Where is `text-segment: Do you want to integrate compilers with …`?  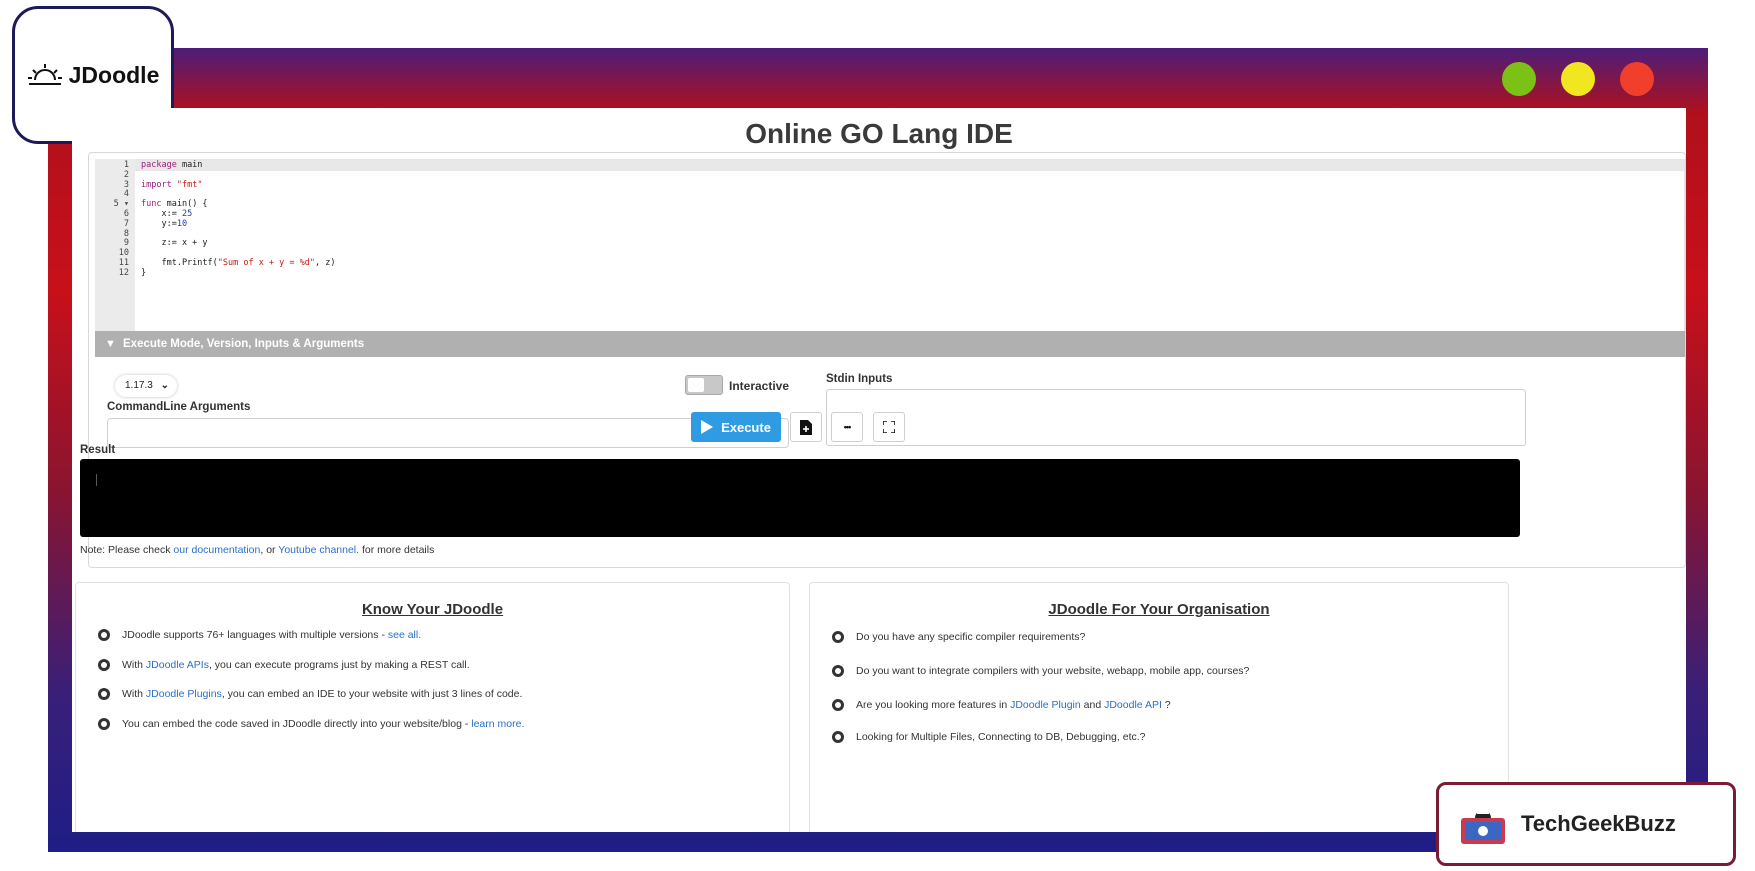 text-segment: Do you want to integrate compilers with … is located at coordinates (1053, 671).